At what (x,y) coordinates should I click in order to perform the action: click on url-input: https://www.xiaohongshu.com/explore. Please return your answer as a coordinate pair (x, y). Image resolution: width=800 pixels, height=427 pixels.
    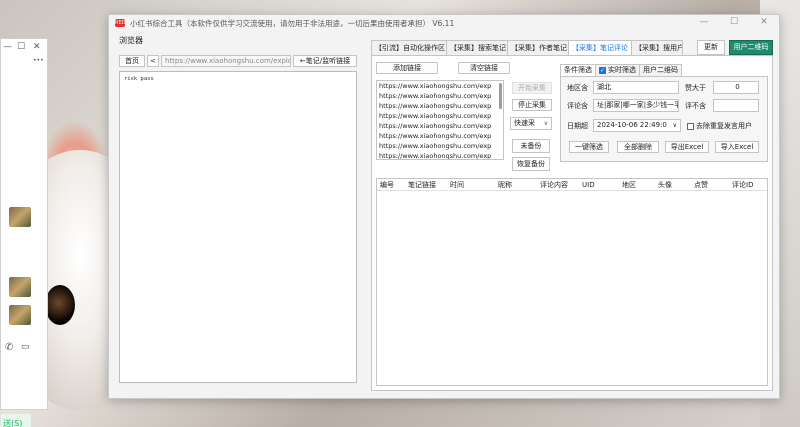
    Looking at the image, I should click on (226, 61).